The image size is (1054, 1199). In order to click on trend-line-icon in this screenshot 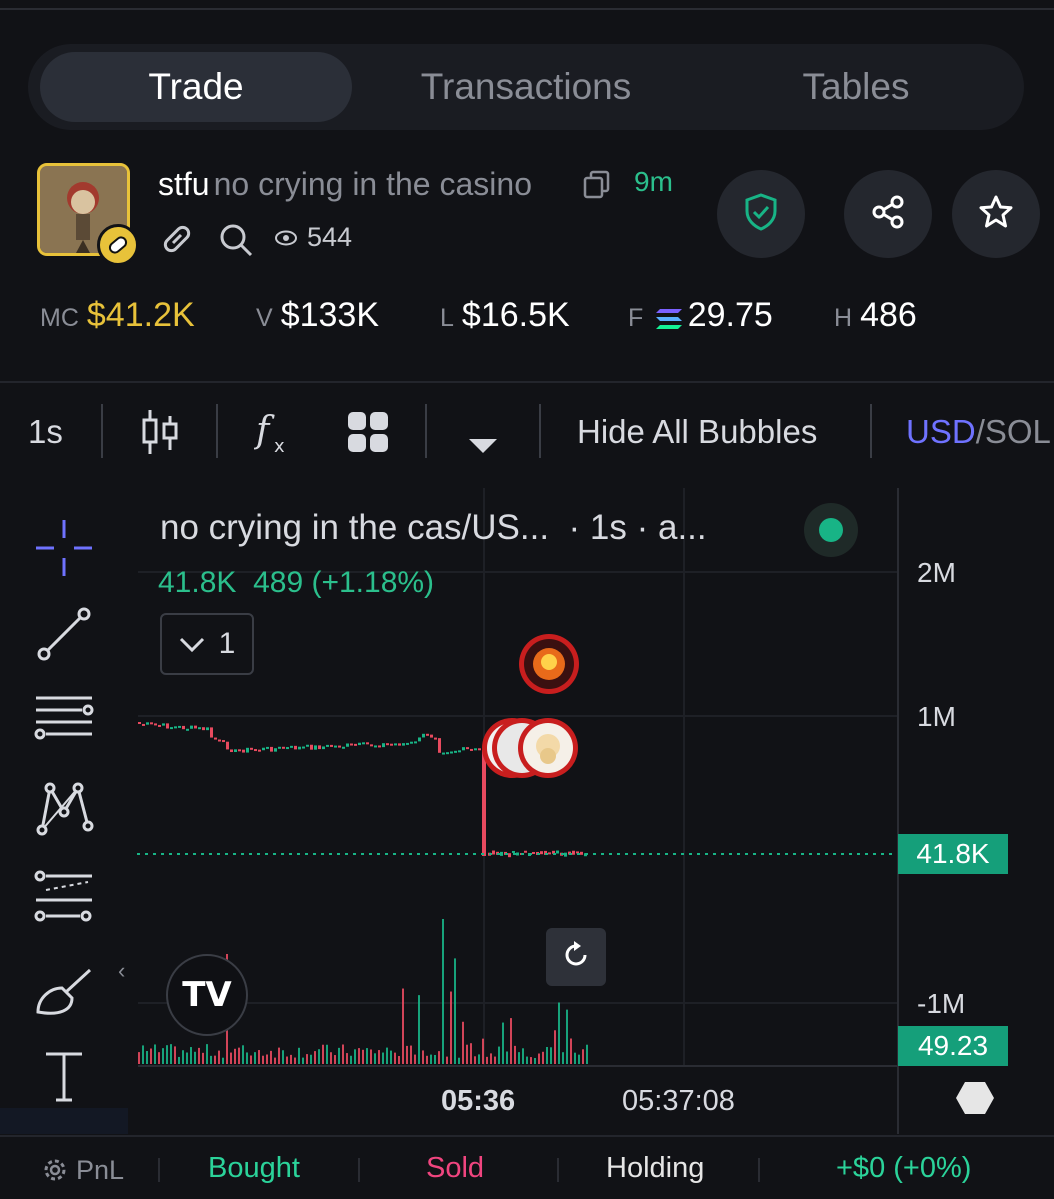, I will do `click(64, 634)`.